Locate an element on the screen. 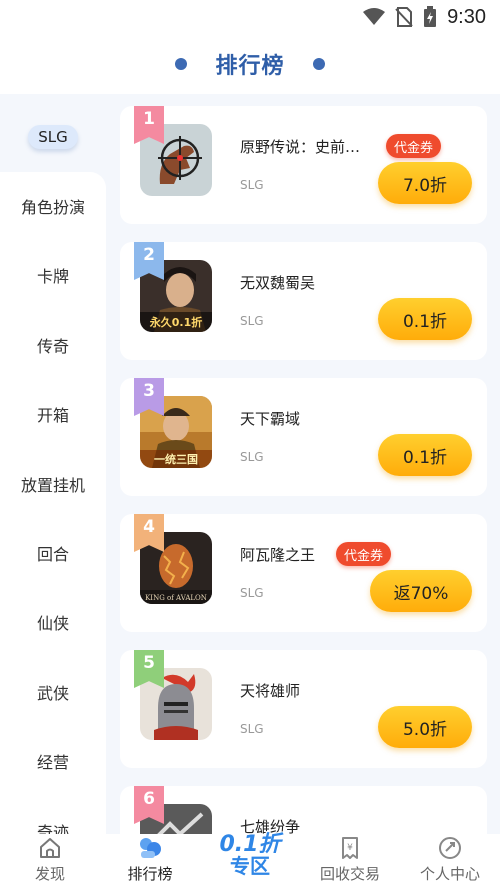  tab-label: 排行榜 is located at coordinates (150, 874).